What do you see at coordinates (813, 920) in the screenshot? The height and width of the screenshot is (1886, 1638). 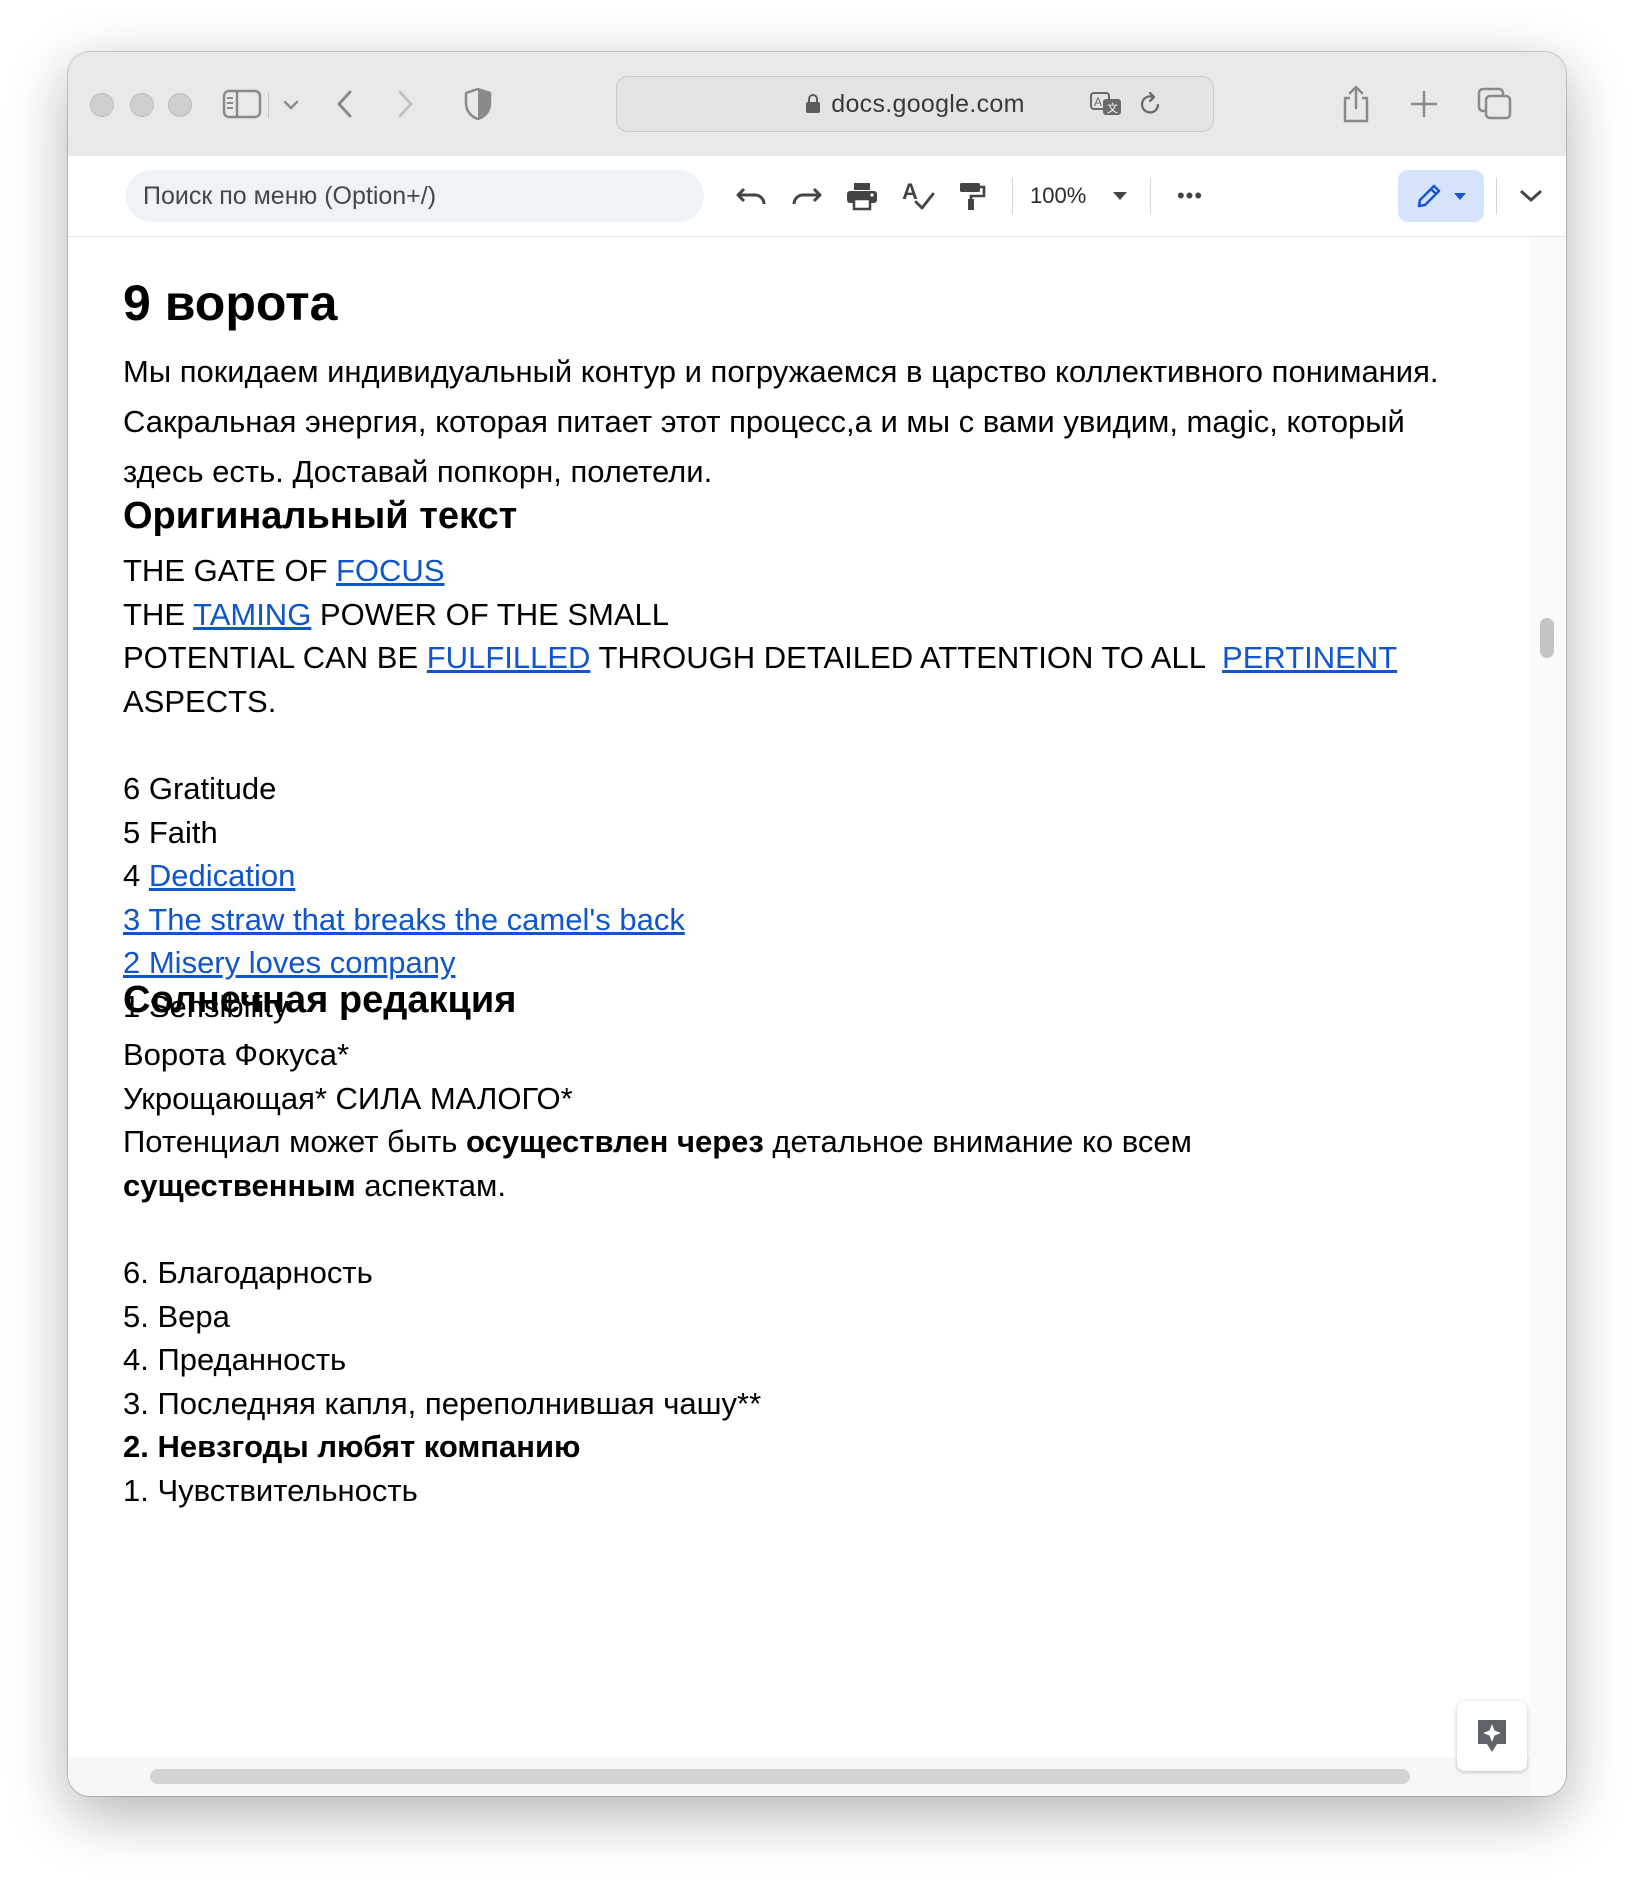 I see `original-list-item-3: 3 The straw that breaks the camel's back` at bounding box center [813, 920].